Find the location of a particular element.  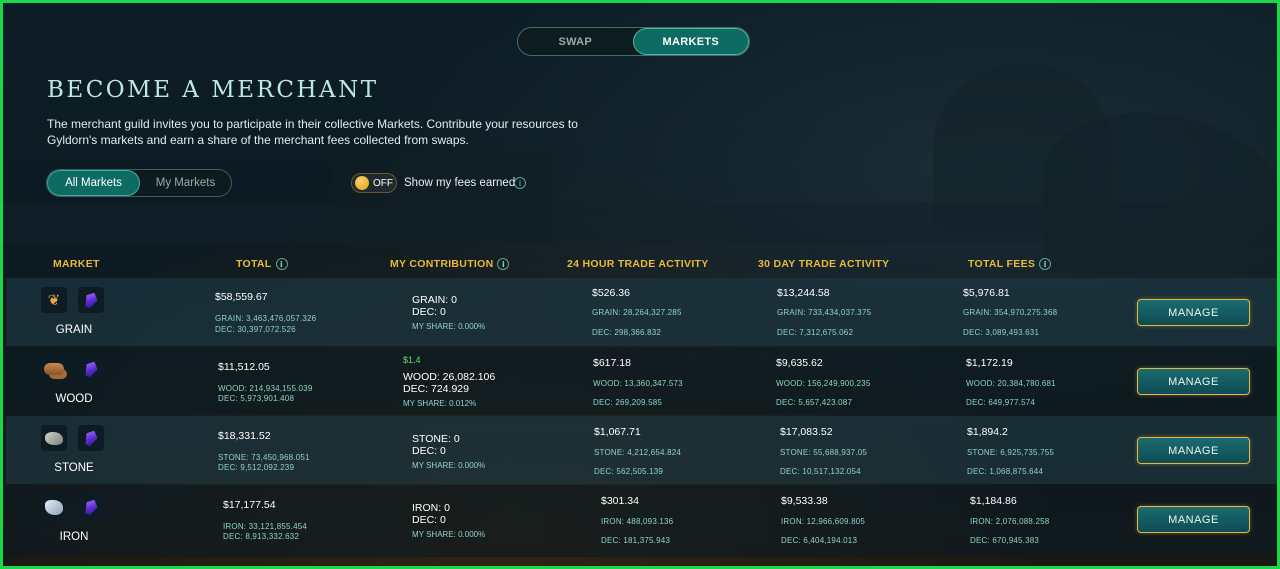

activity-30d-usd: $9,635.62 is located at coordinates (799, 363).